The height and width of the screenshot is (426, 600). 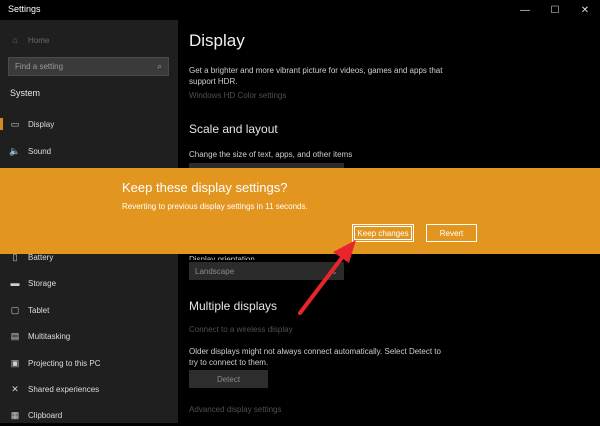 What do you see at coordinates (215, 271) in the screenshot?
I see `orientation-value: Landscape` at bounding box center [215, 271].